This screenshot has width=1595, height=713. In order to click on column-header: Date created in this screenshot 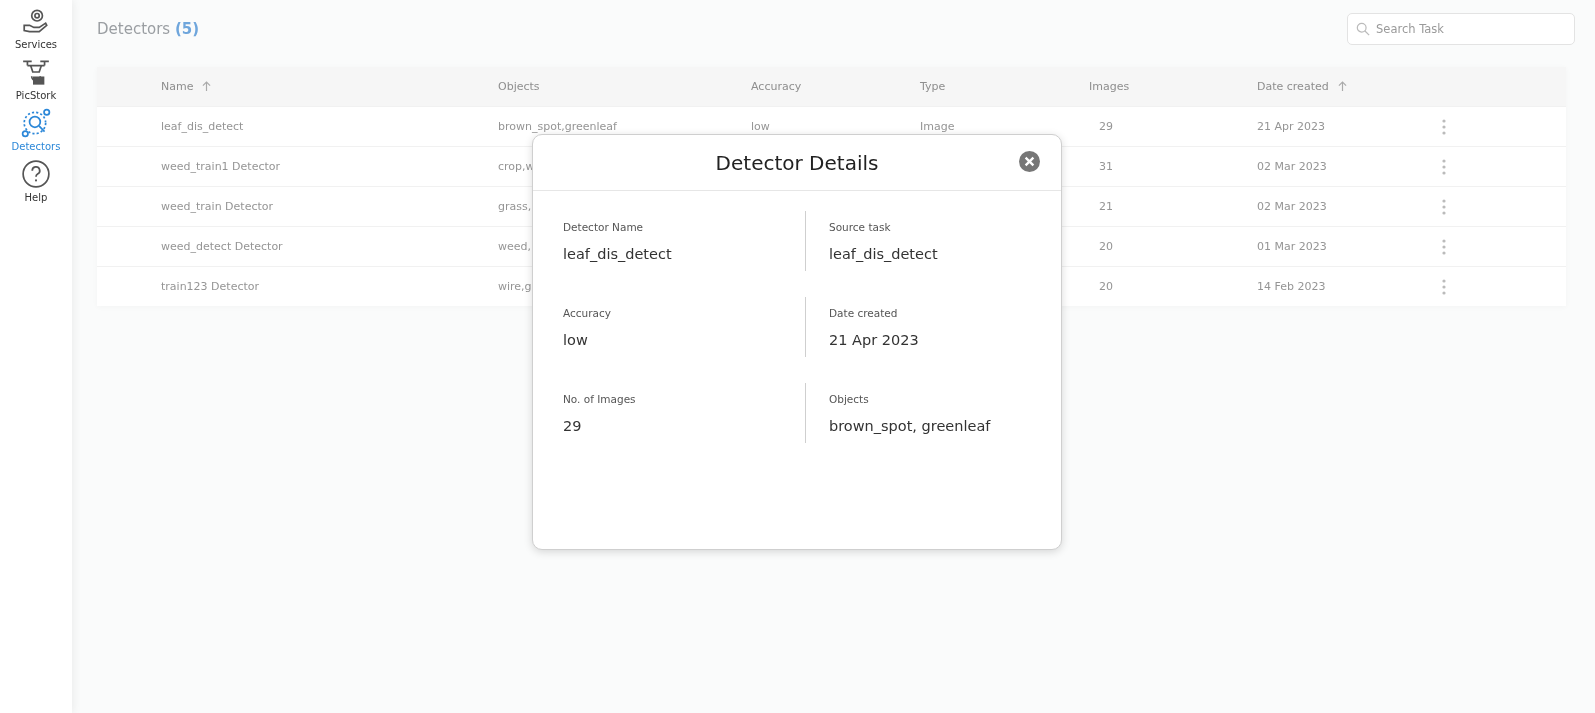, I will do `click(1293, 86)`.